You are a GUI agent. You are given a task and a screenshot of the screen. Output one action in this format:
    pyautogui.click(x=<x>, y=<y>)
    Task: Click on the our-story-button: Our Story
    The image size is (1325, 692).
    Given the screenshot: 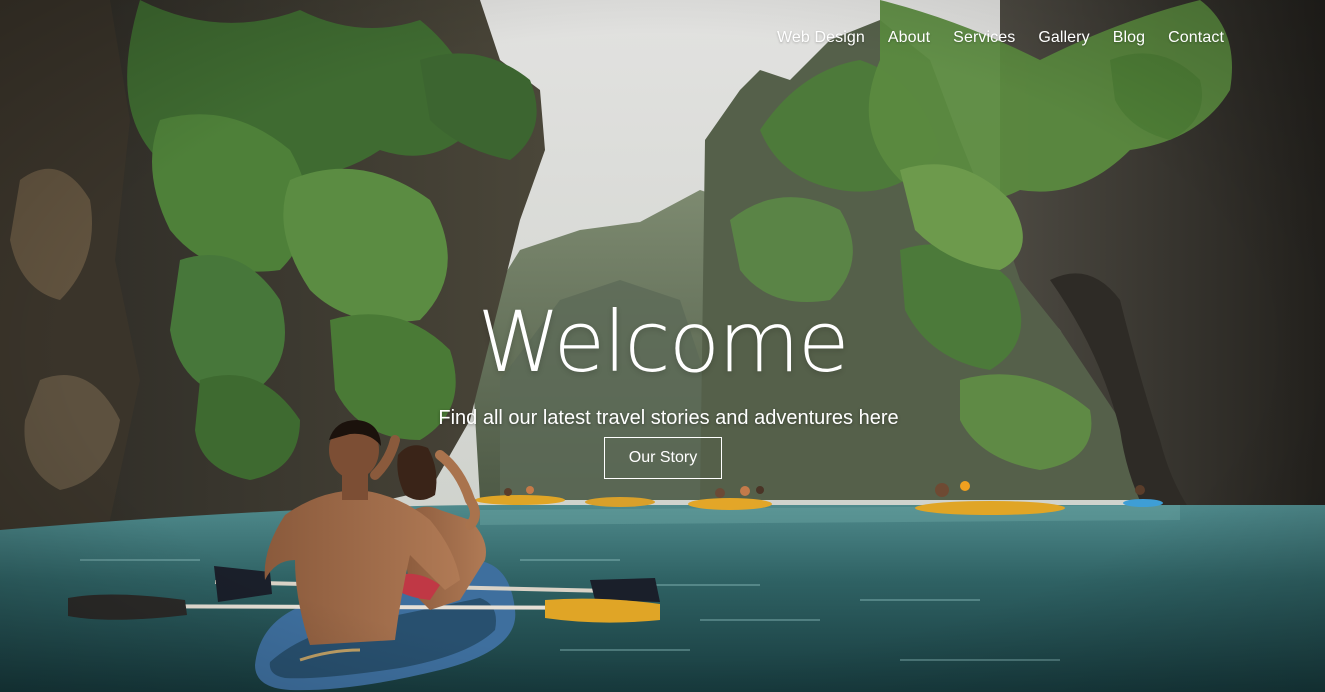 What is the action you would take?
    pyautogui.click(x=663, y=458)
    